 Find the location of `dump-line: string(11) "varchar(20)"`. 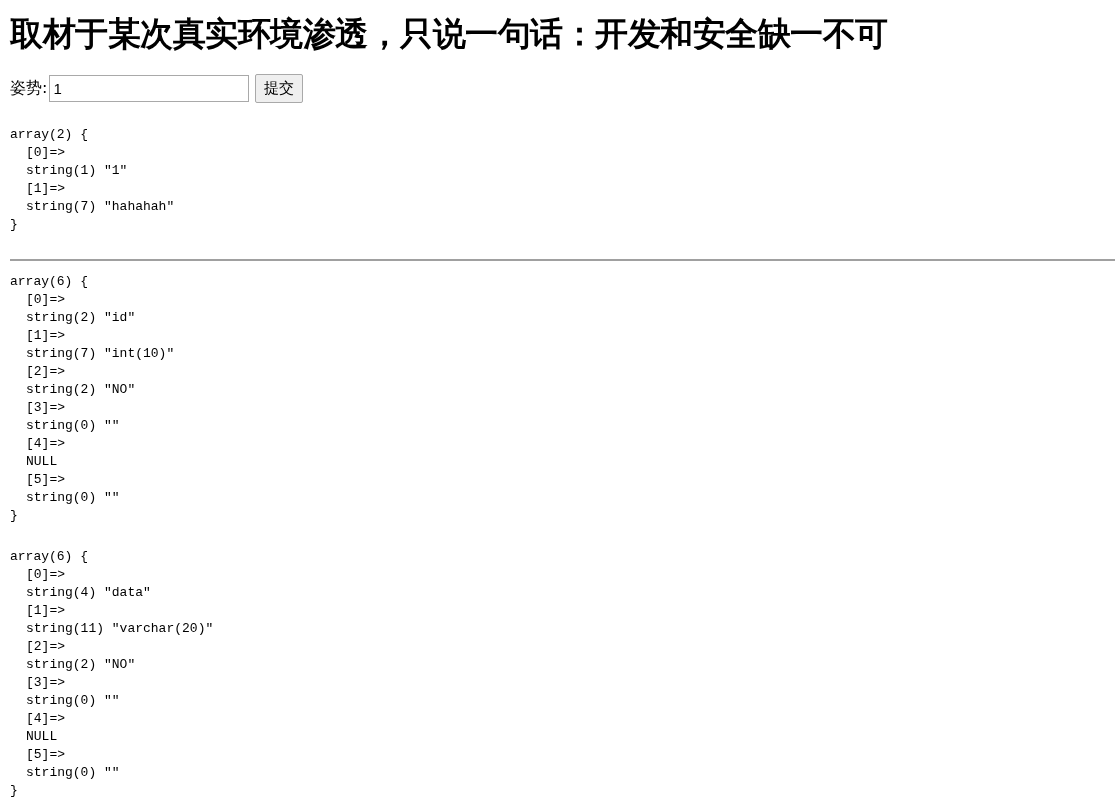

dump-line: string(11) "varchar(20)" is located at coordinates (119, 628).